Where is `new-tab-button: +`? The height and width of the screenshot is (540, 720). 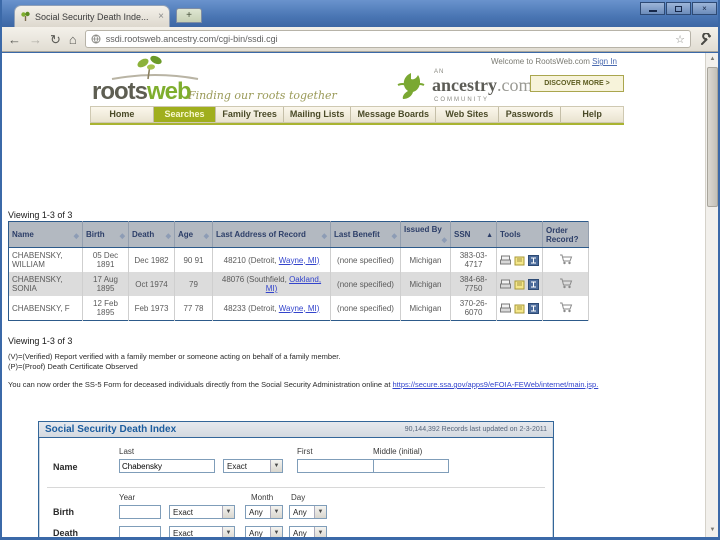 new-tab-button: + is located at coordinates (189, 15).